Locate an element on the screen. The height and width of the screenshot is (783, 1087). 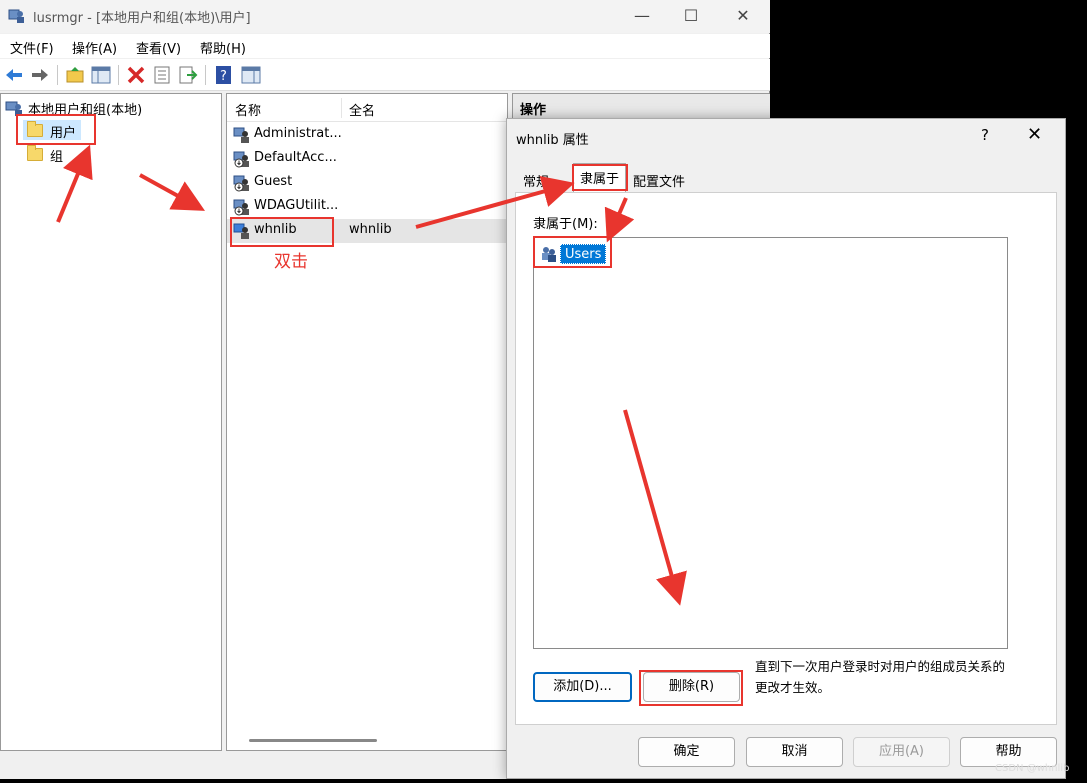
member-of-label: 隶属于(M): is located at coordinates (565, 224).